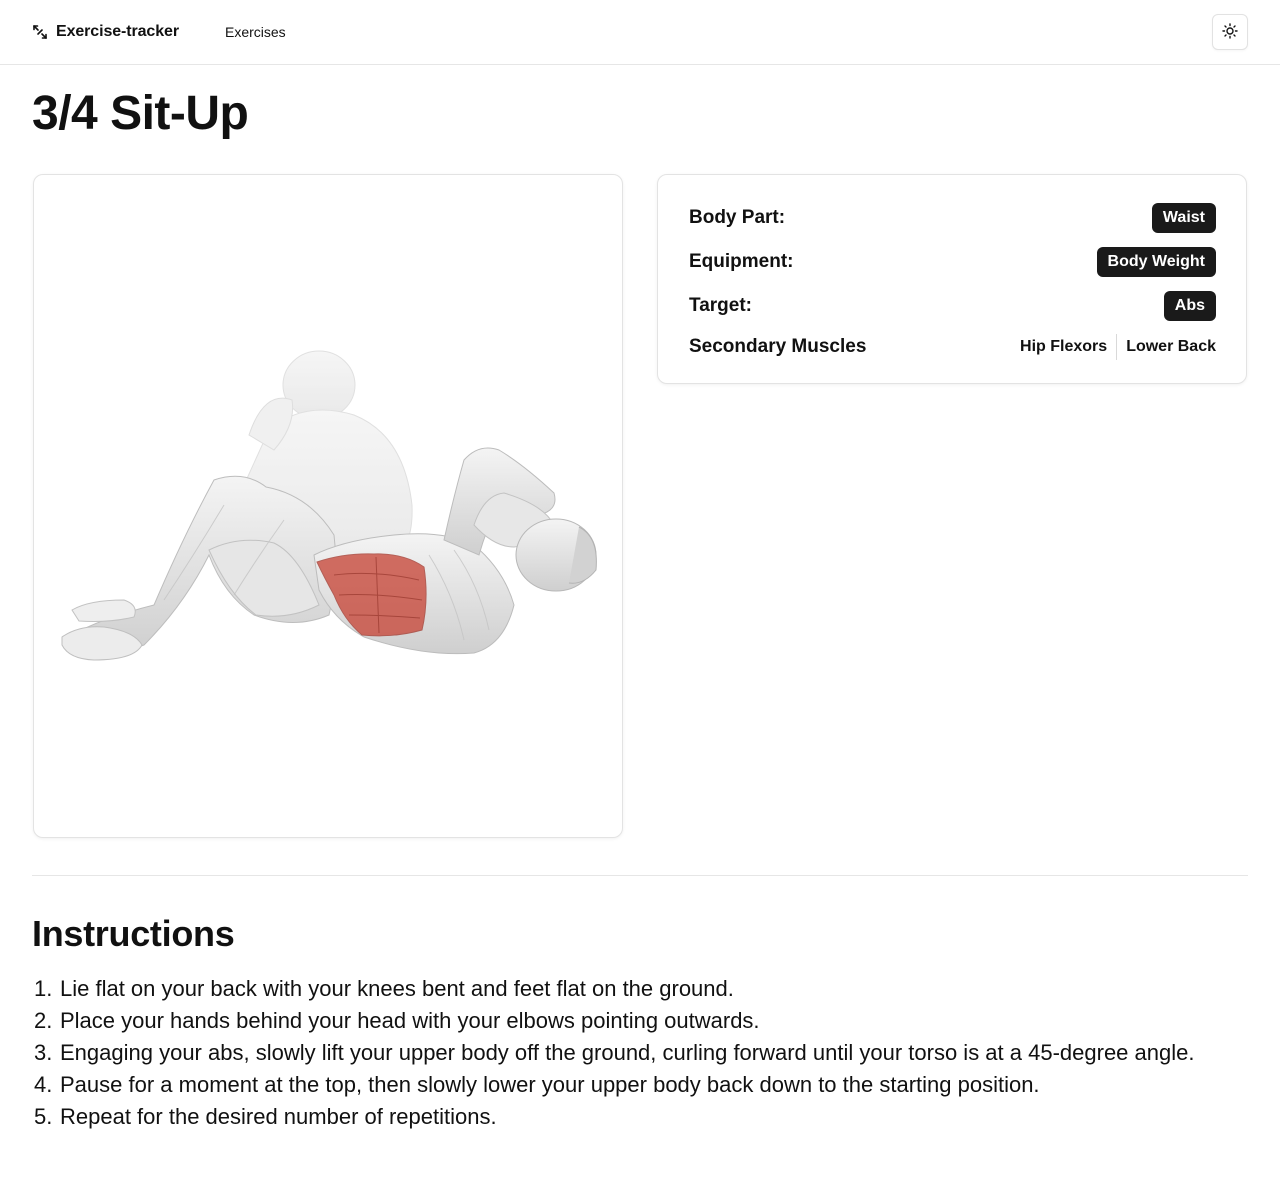  I want to click on navbar: Exercise-tracker Exercises, so click(640, 32).